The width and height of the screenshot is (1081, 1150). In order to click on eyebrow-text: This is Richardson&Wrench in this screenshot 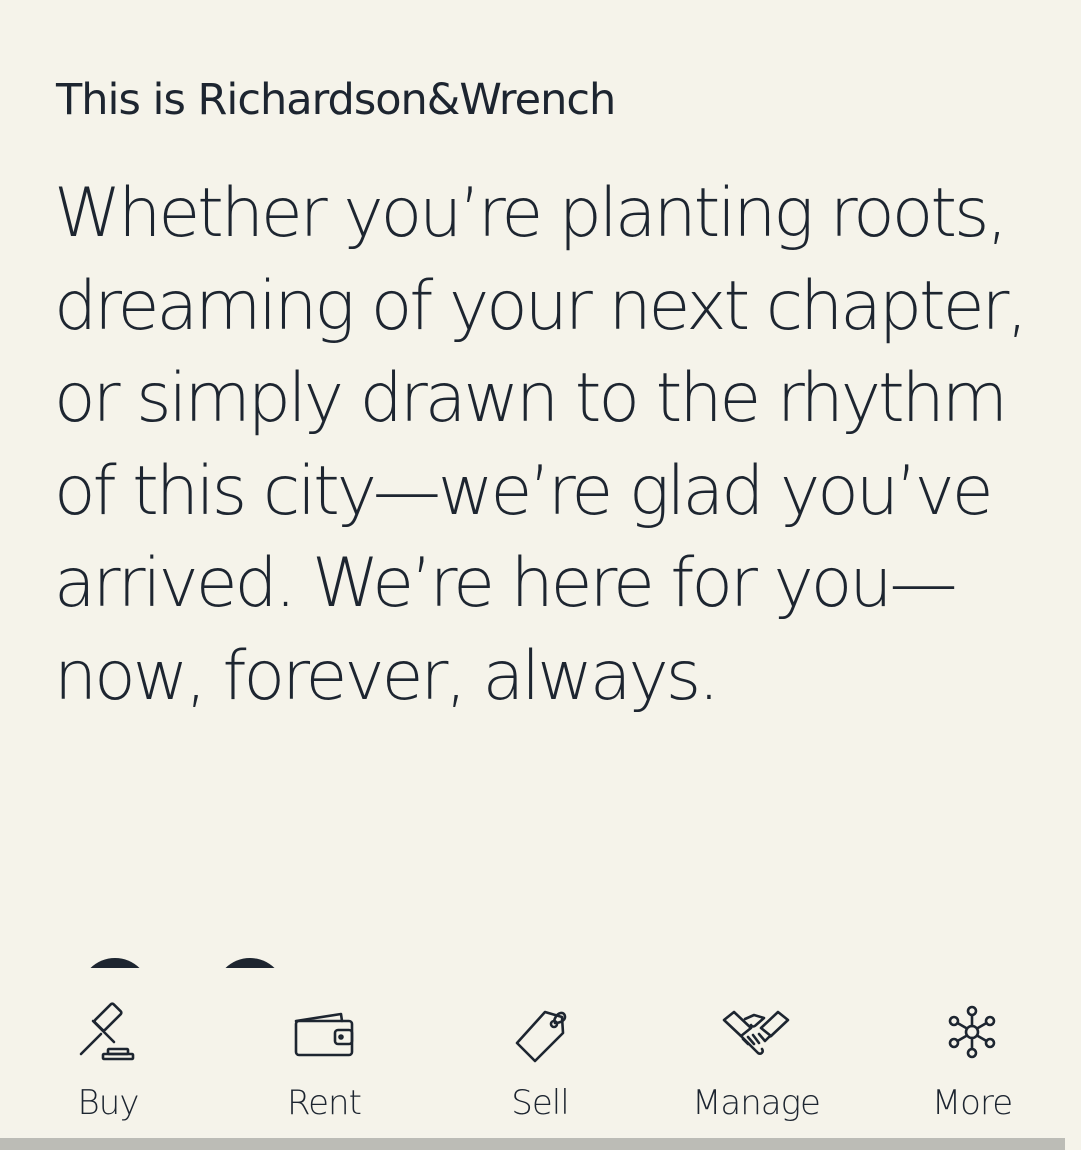, I will do `click(336, 100)`.